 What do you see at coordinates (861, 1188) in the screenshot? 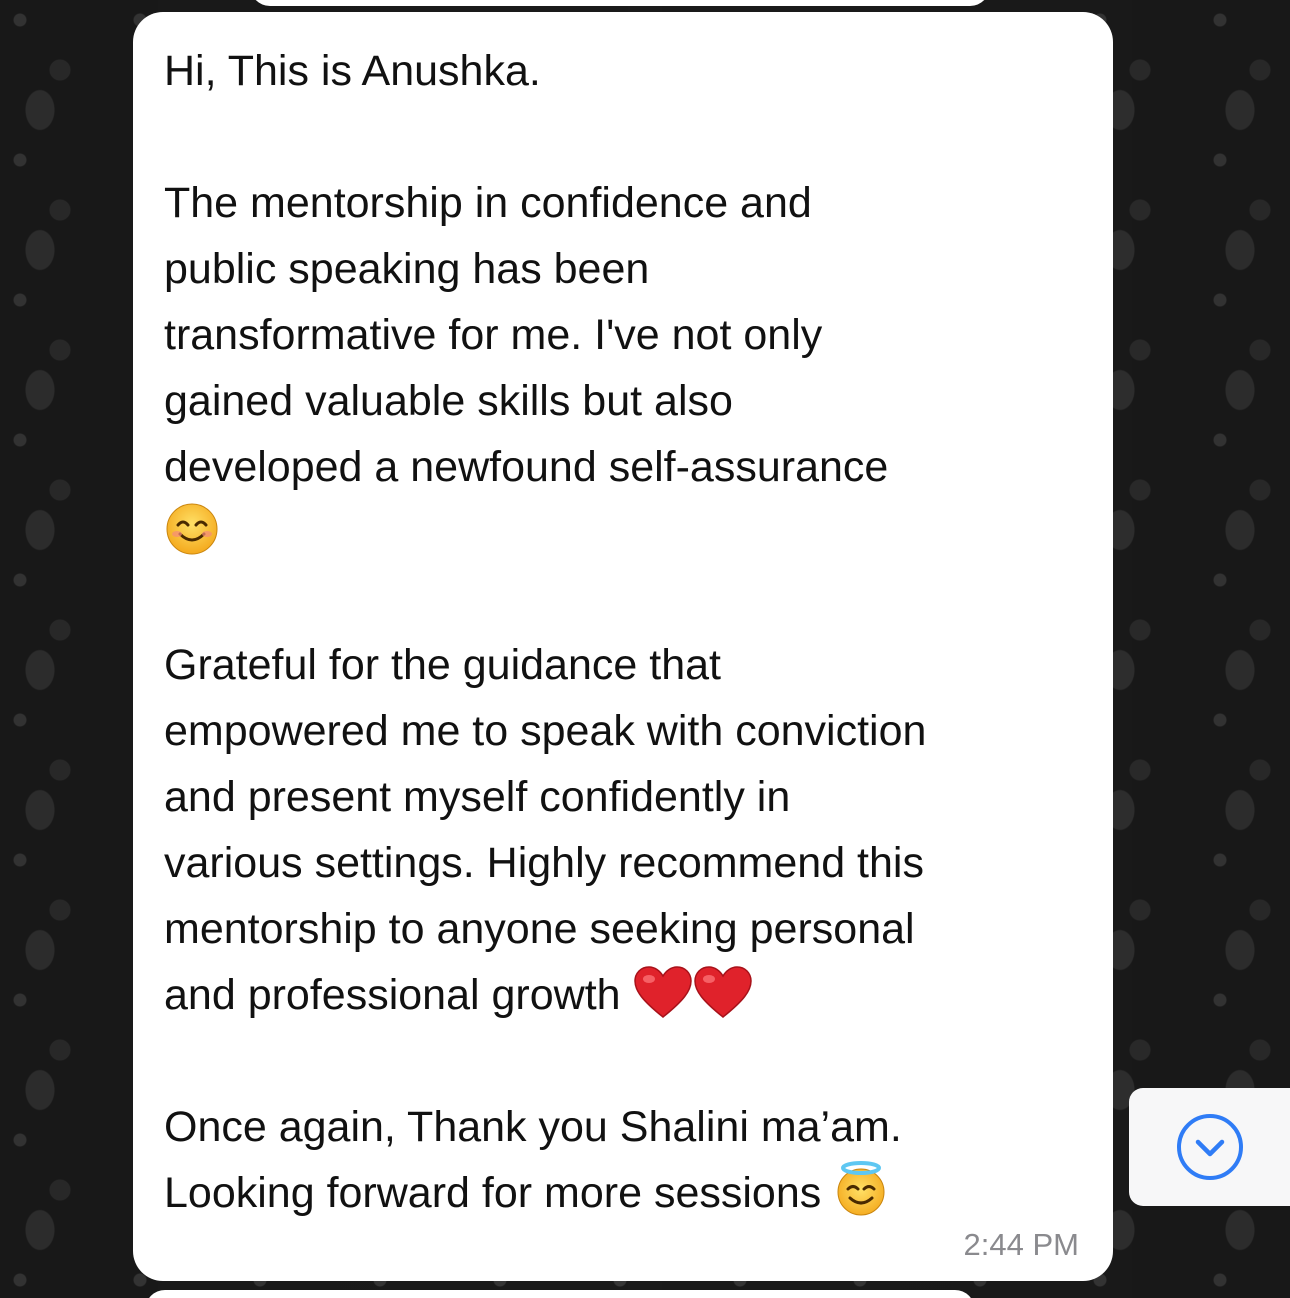
I see `smiling-face-with-halo-emoji-icon` at bounding box center [861, 1188].